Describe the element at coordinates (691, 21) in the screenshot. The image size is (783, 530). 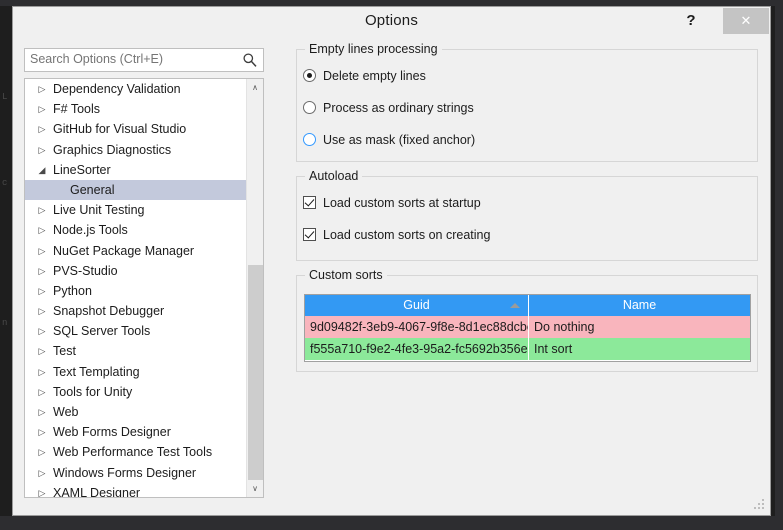
I see `help-button: ?` at that location.